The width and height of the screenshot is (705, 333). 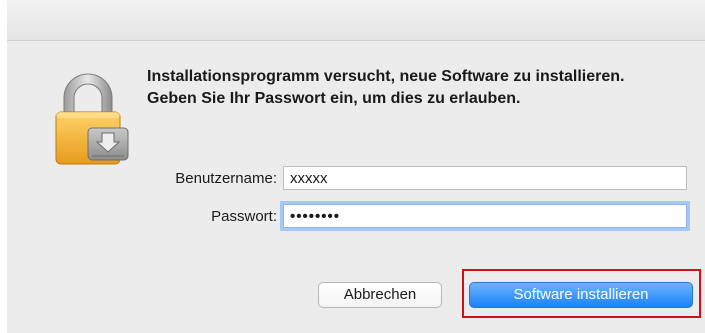 What do you see at coordinates (244, 216) in the screenshot?
I see `password-label: Passwort:` at bounding box center [244, 216].